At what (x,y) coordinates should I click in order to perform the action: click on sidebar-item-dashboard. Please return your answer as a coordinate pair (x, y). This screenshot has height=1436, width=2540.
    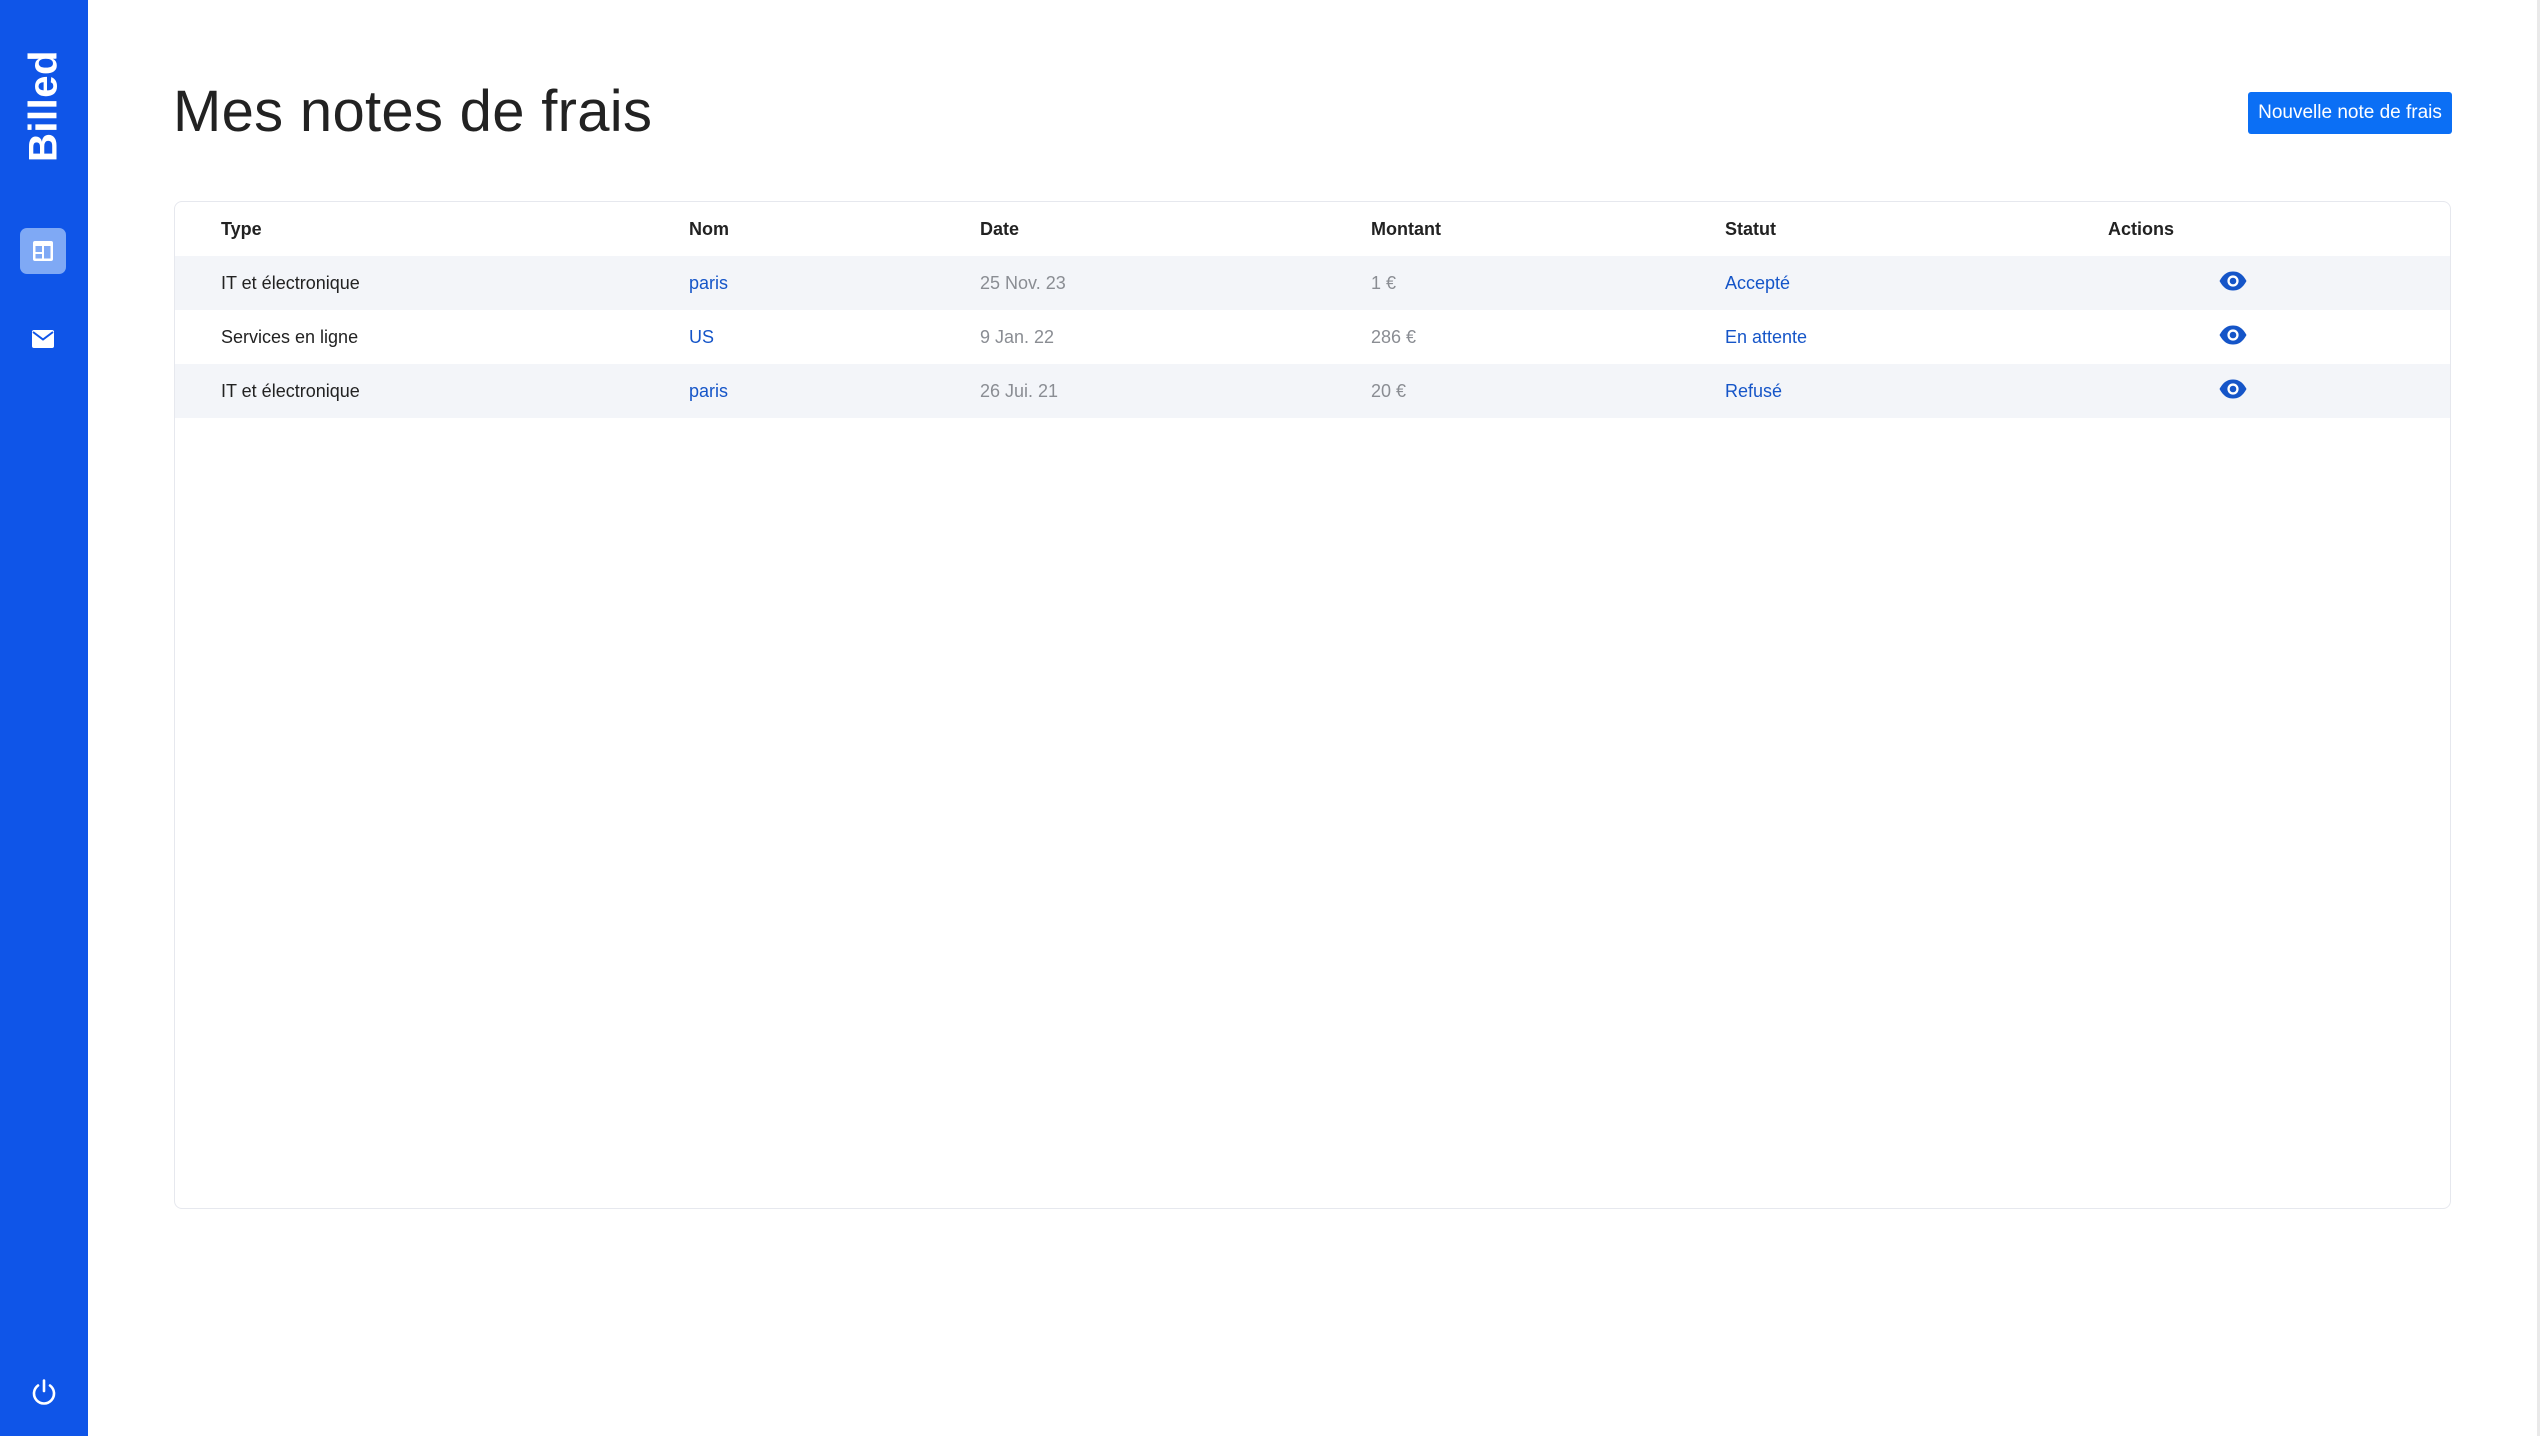
    Looking at the image, I should click on (43, 251).